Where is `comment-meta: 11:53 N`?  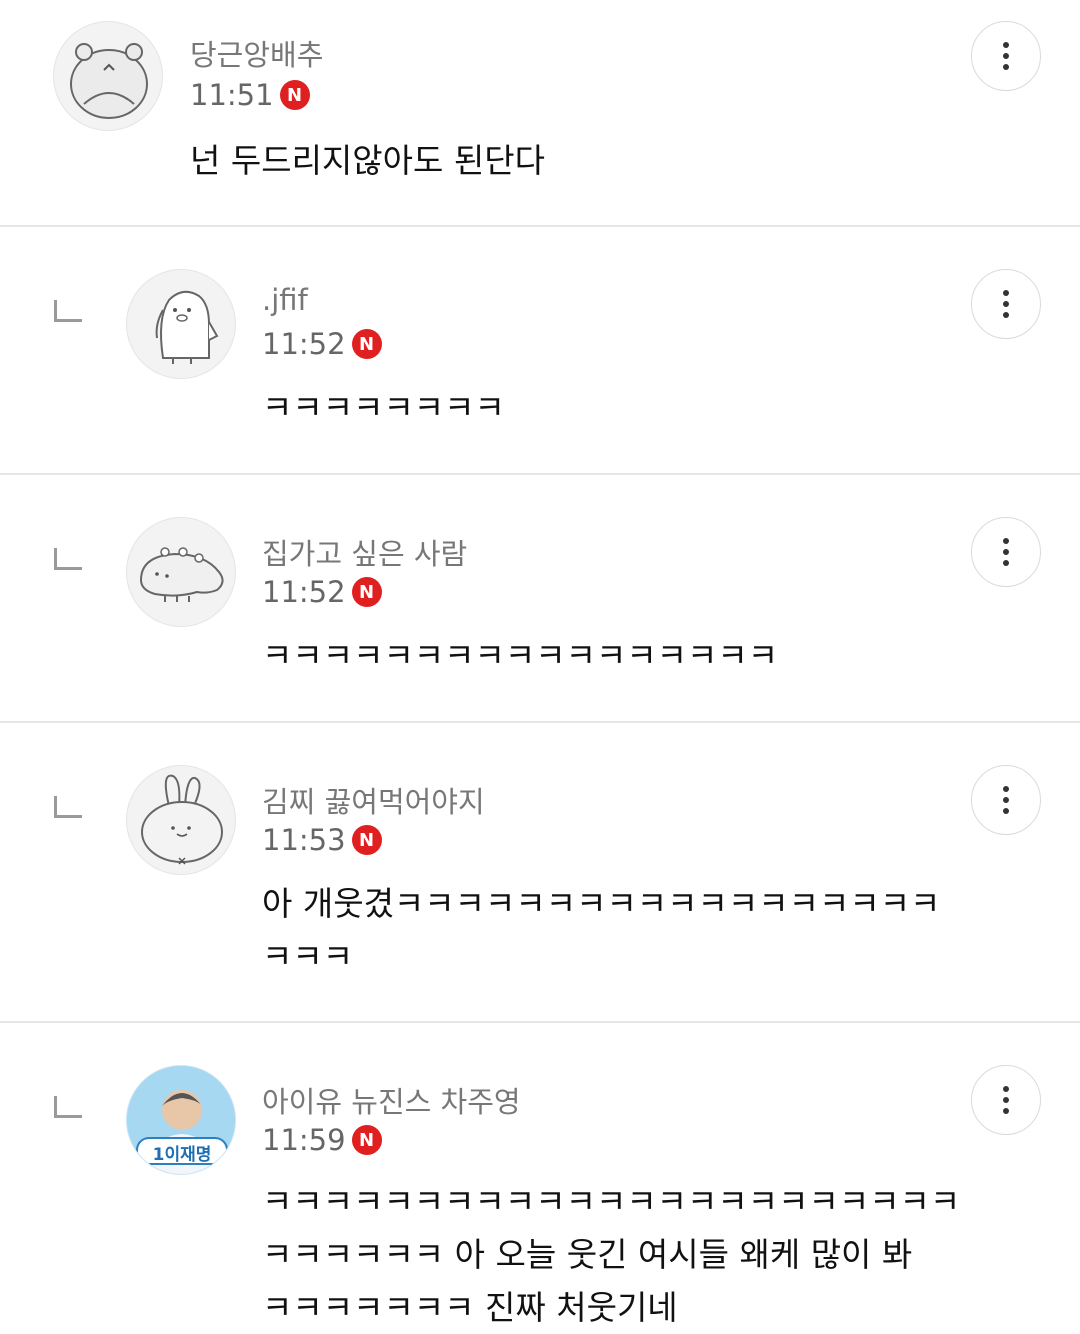 comment-meta: 11:53 N is located at coordinates (322, 840).